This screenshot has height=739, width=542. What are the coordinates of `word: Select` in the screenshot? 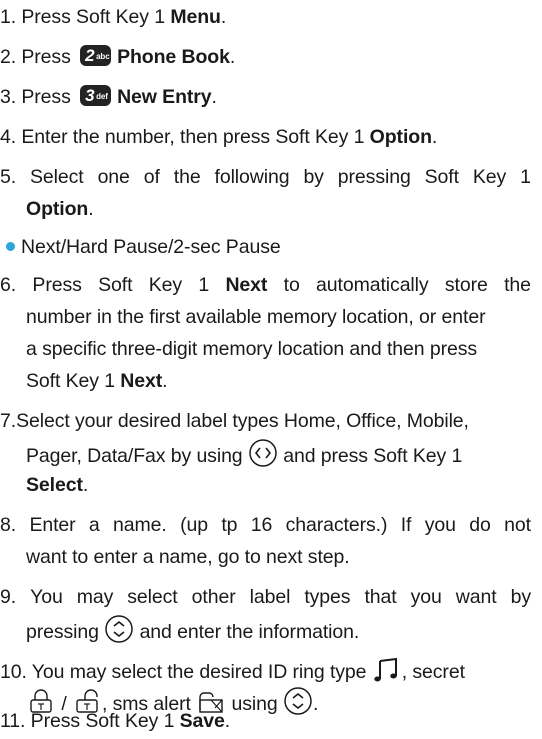 It's located at (57, 177).